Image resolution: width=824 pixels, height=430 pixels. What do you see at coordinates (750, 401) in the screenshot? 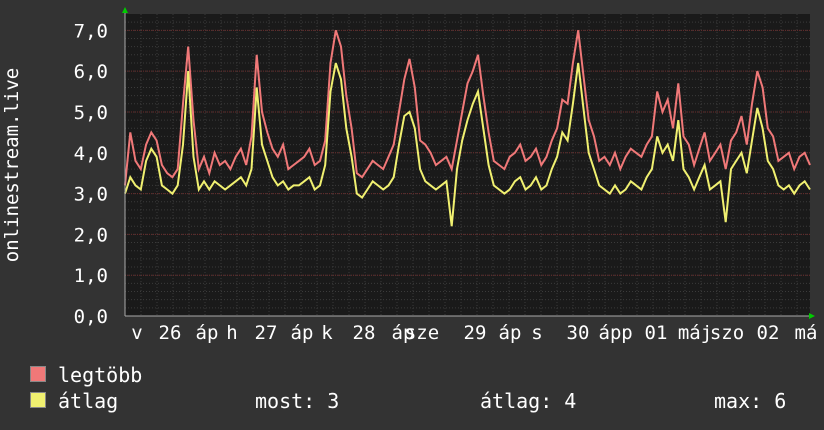
I see `stat-max: max: 6` at bounding box center [750, 401].